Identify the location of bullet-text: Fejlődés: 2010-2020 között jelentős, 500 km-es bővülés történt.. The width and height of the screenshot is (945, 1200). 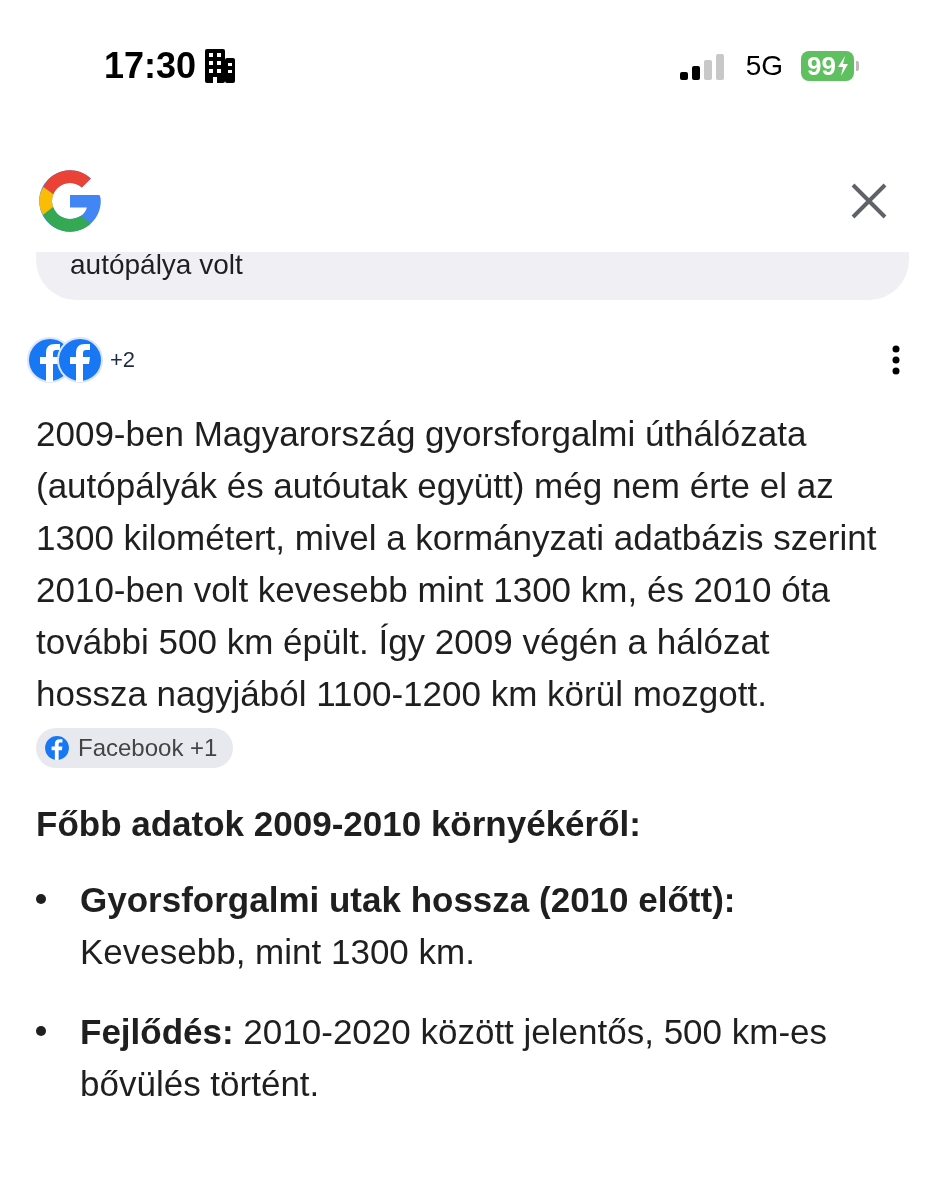
(454, 1058).